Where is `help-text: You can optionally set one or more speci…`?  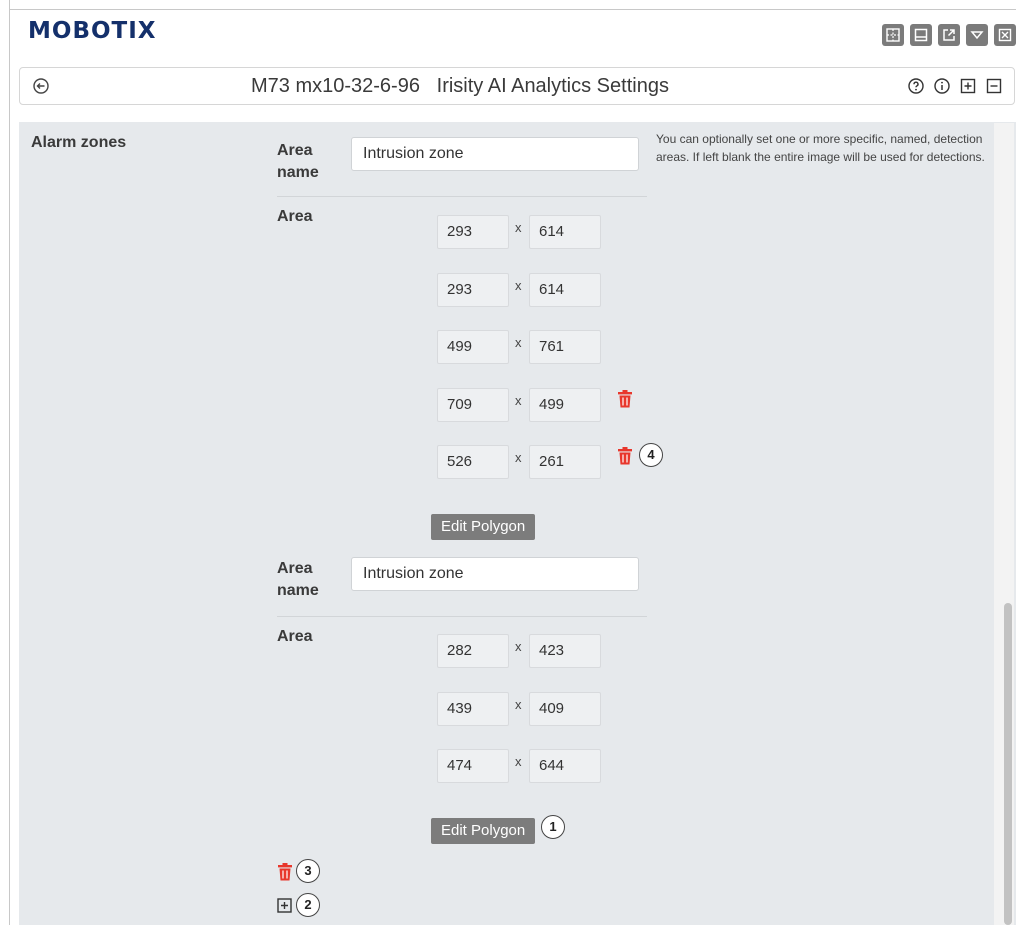
help-text: You can optionally set one or more speci… is located at coordinates (820, 148).